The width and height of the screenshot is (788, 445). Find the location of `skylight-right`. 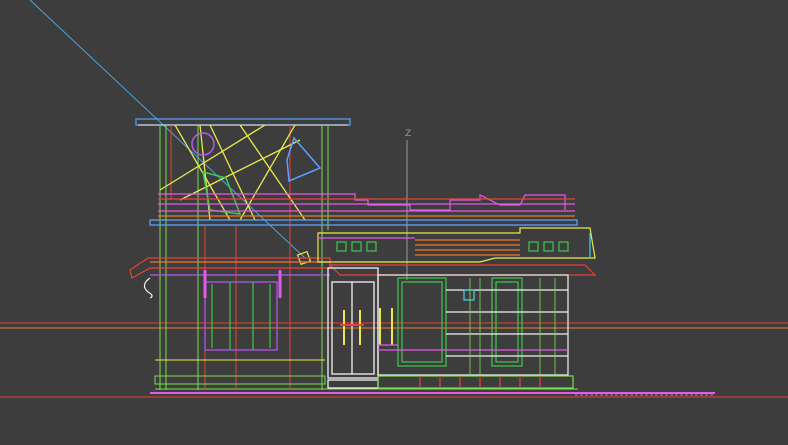

skylight-right is located at coordinates (304, 159).